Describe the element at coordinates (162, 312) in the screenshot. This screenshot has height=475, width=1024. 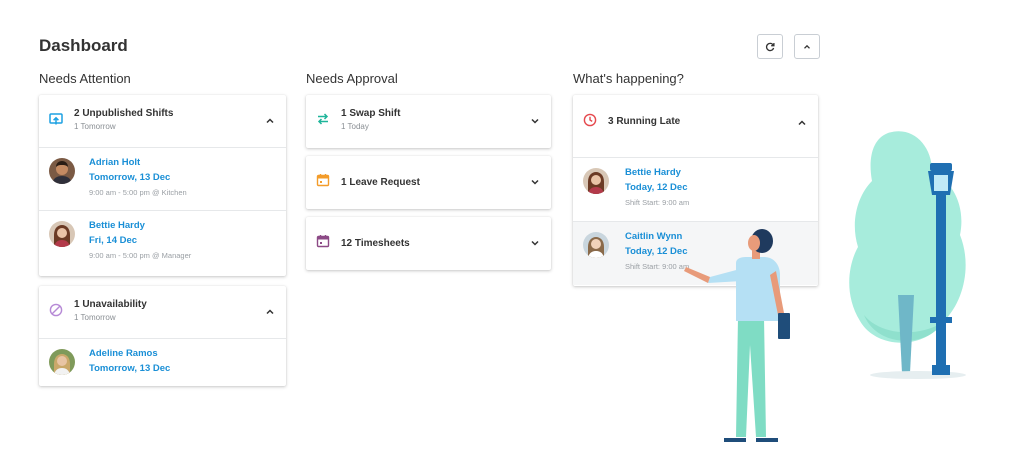
I see `unavailability-header: 1 Unavailability 1 Tomorrow` at that location.